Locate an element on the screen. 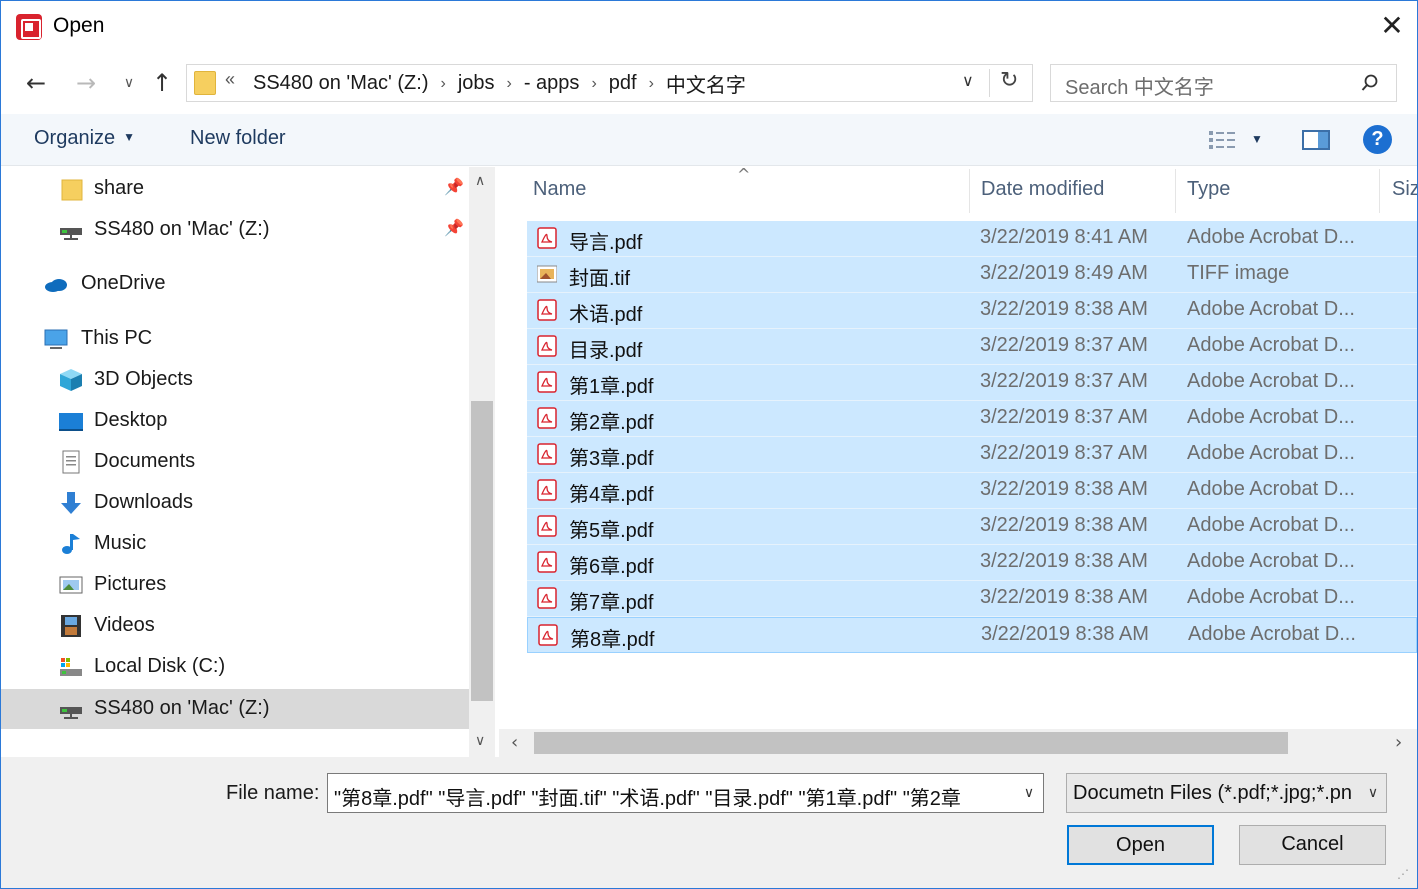 The width and height of the screenshot is (1418, 889). navigation-scrollbar: ∧ ∨ is located at coordinates (482, 462).